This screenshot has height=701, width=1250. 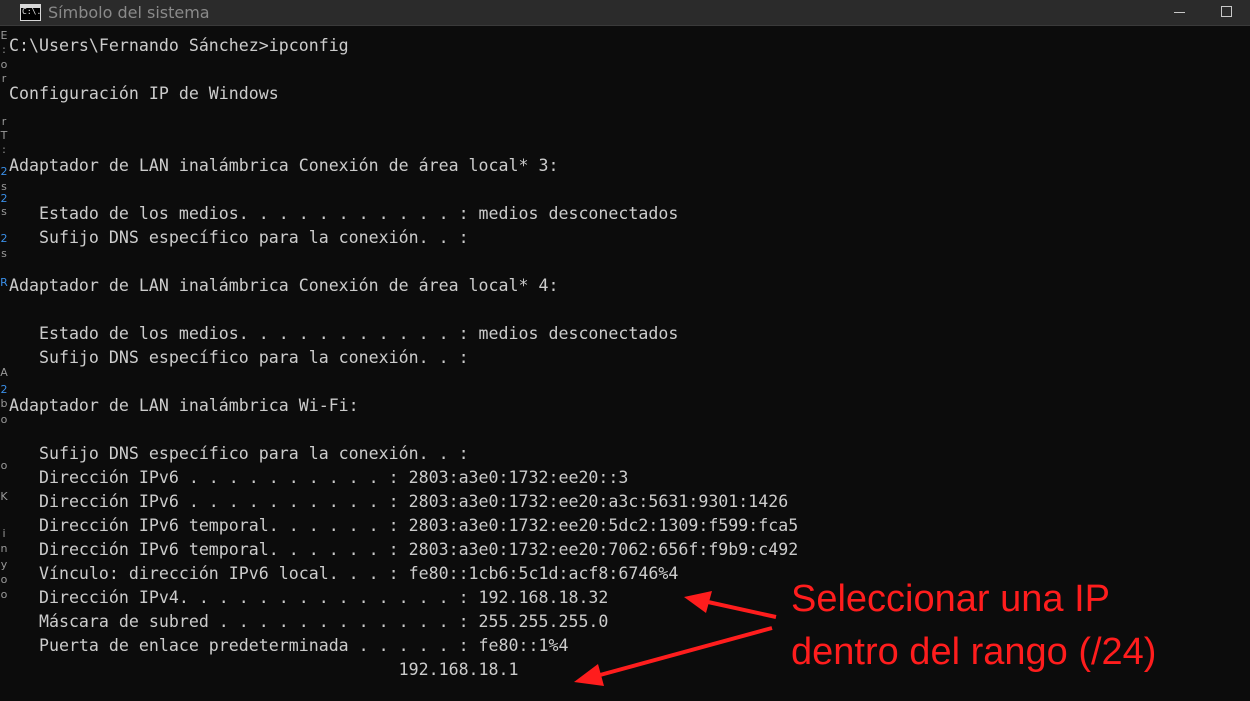 I want to click on cmd-icon: C:\., so click(x=30, y=12).